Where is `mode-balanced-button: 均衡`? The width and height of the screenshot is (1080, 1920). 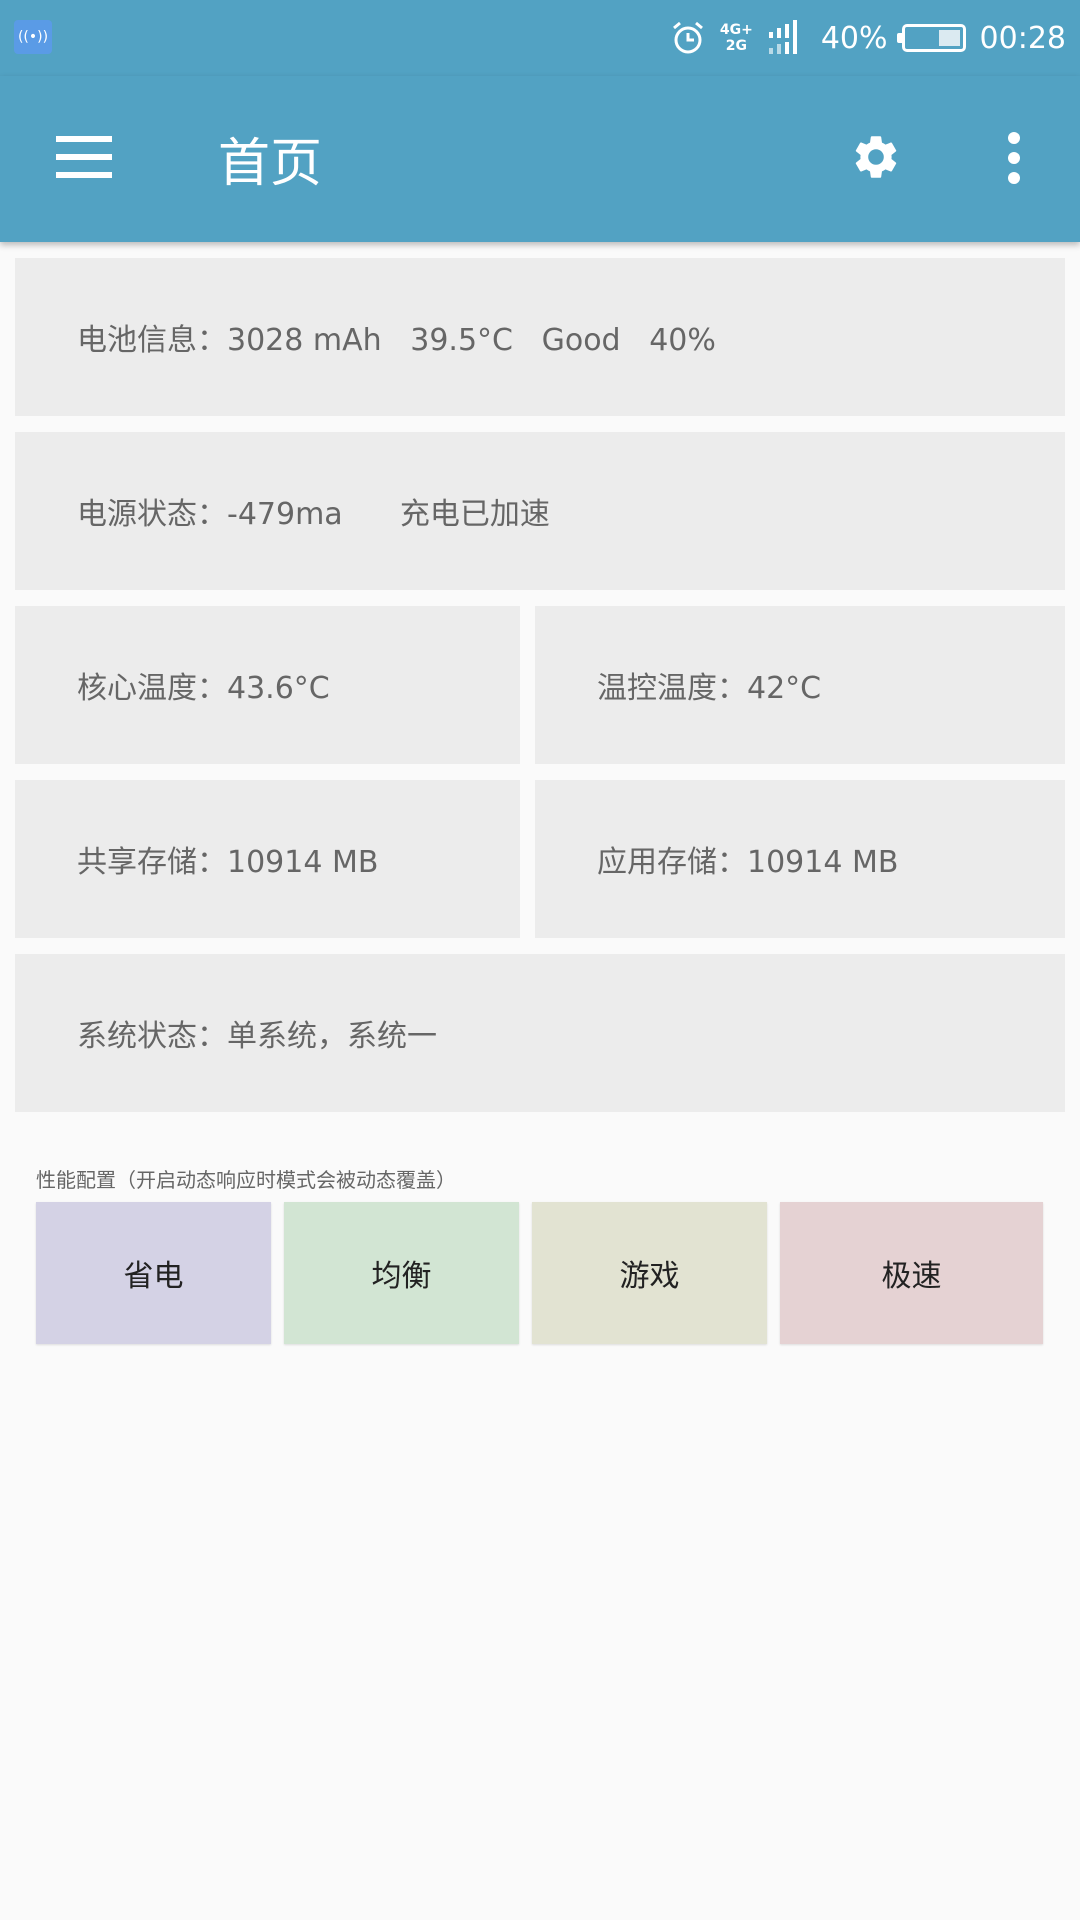 mode-balanced-button: 均衡 is located at coordinates (401, 1273).